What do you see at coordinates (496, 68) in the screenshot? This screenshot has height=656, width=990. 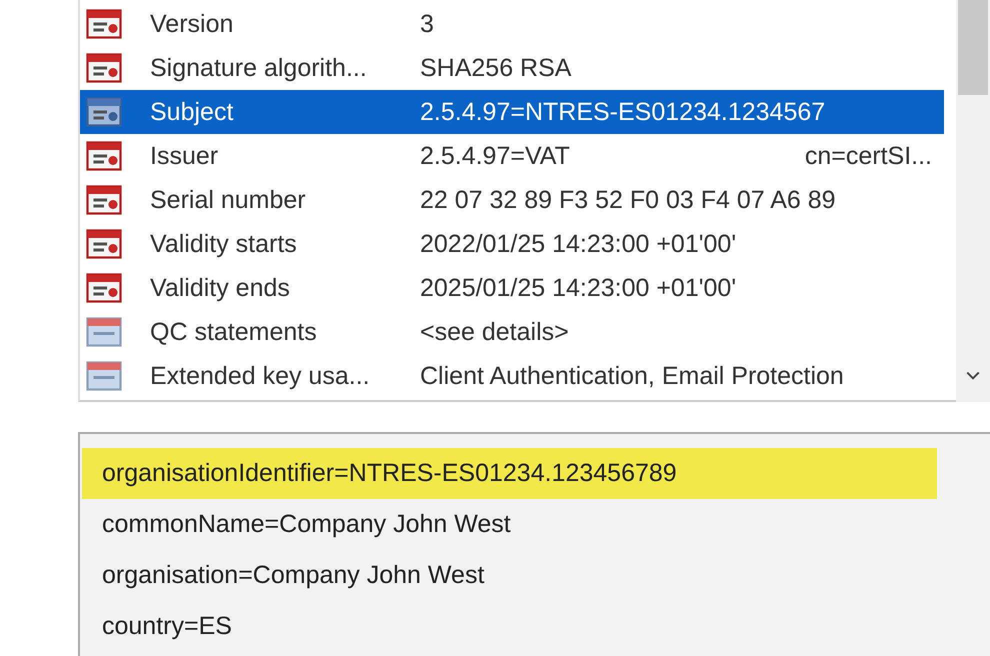 I see `field-value: SHA256 RSA` at bounding box center [496, 68].